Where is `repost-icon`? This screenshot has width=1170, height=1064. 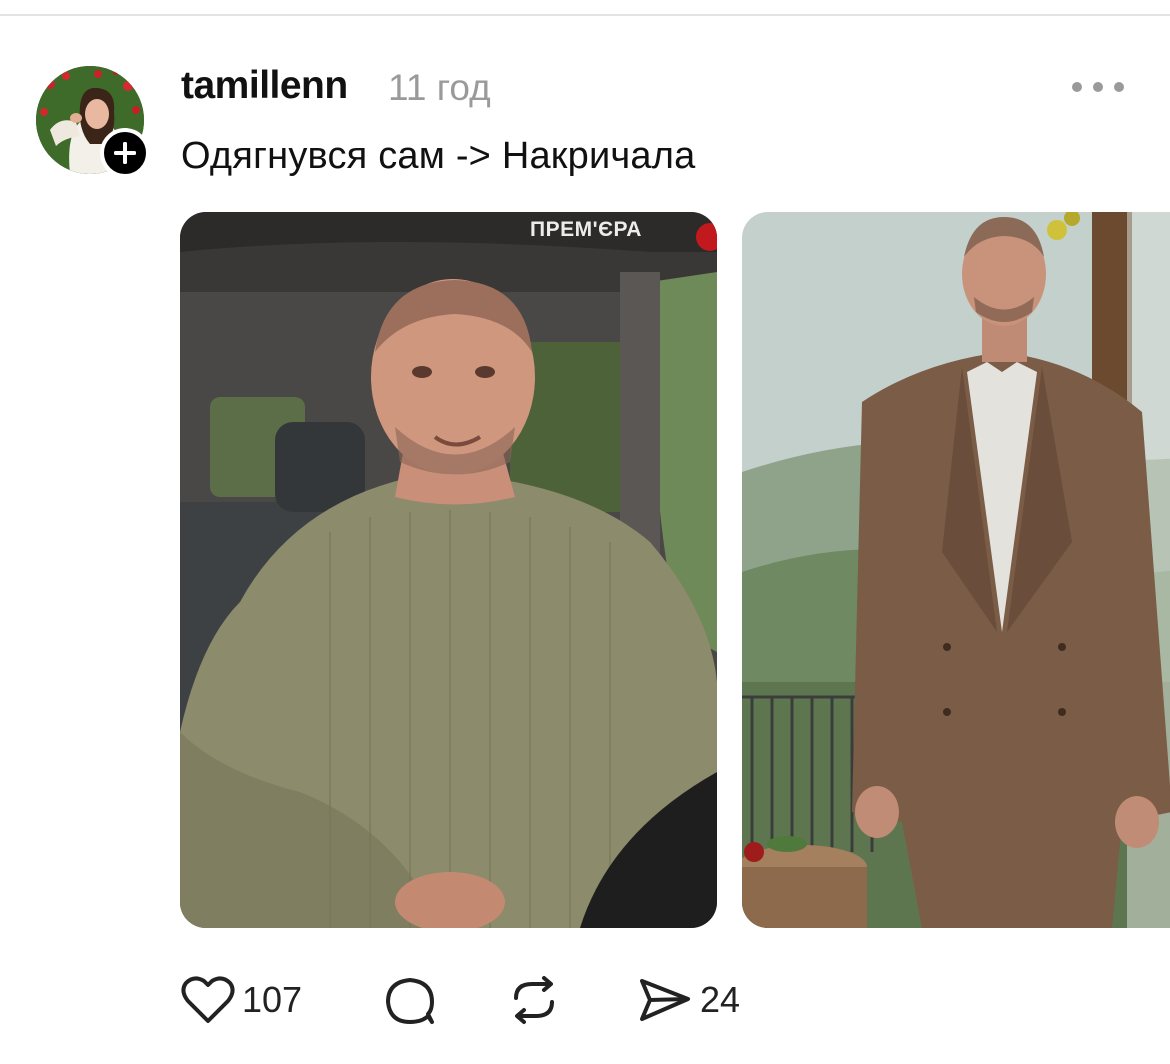
repost-icon is located at coordinates (534, 1000).